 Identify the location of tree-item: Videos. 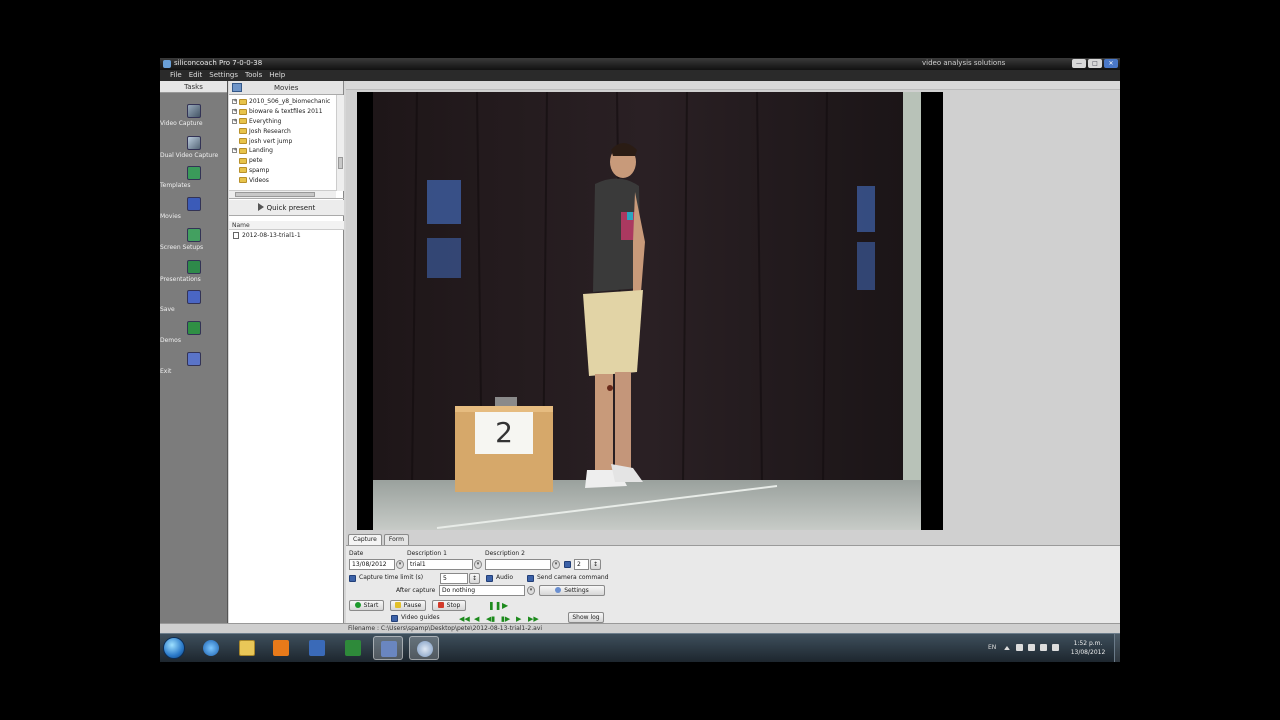
(250, 180).